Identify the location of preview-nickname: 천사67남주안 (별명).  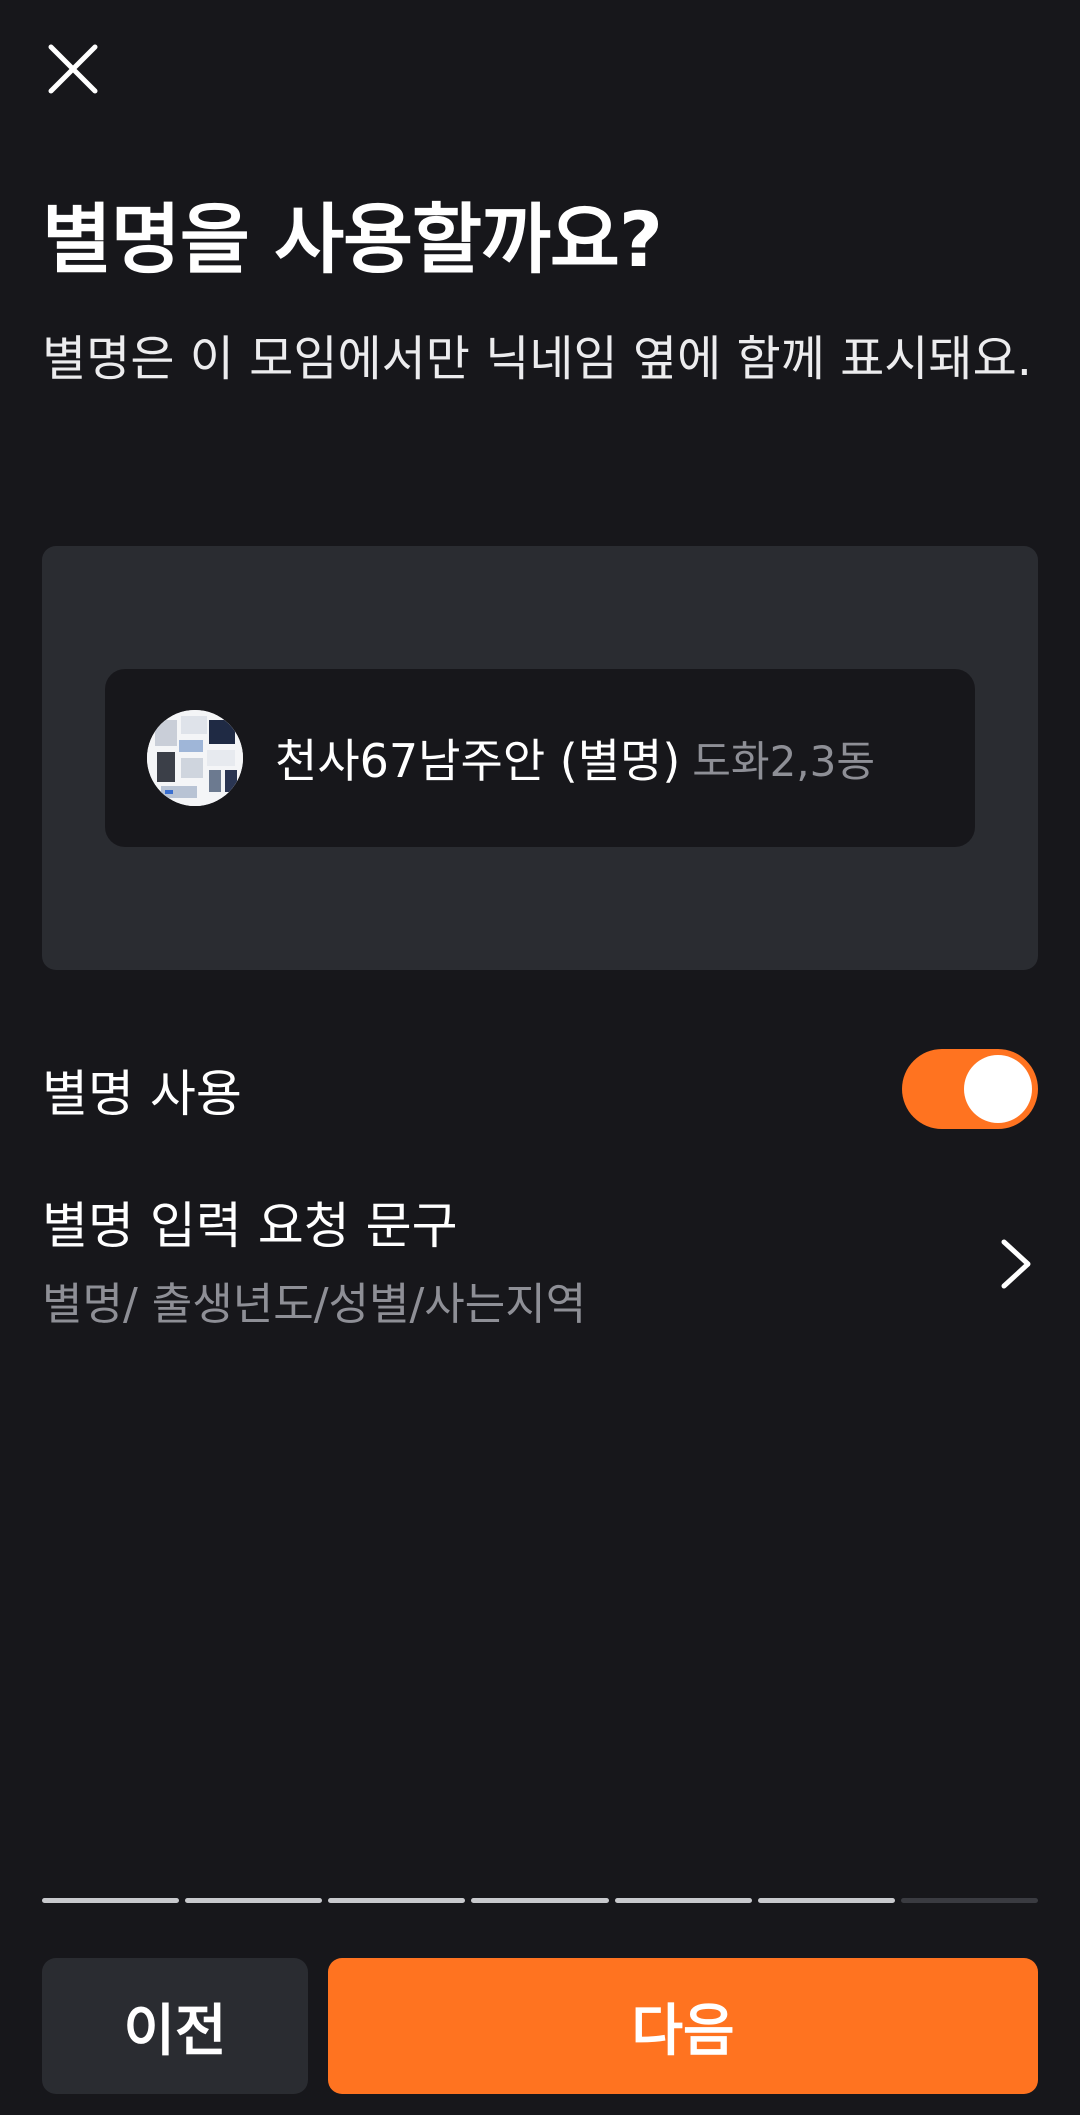
(478, 761).